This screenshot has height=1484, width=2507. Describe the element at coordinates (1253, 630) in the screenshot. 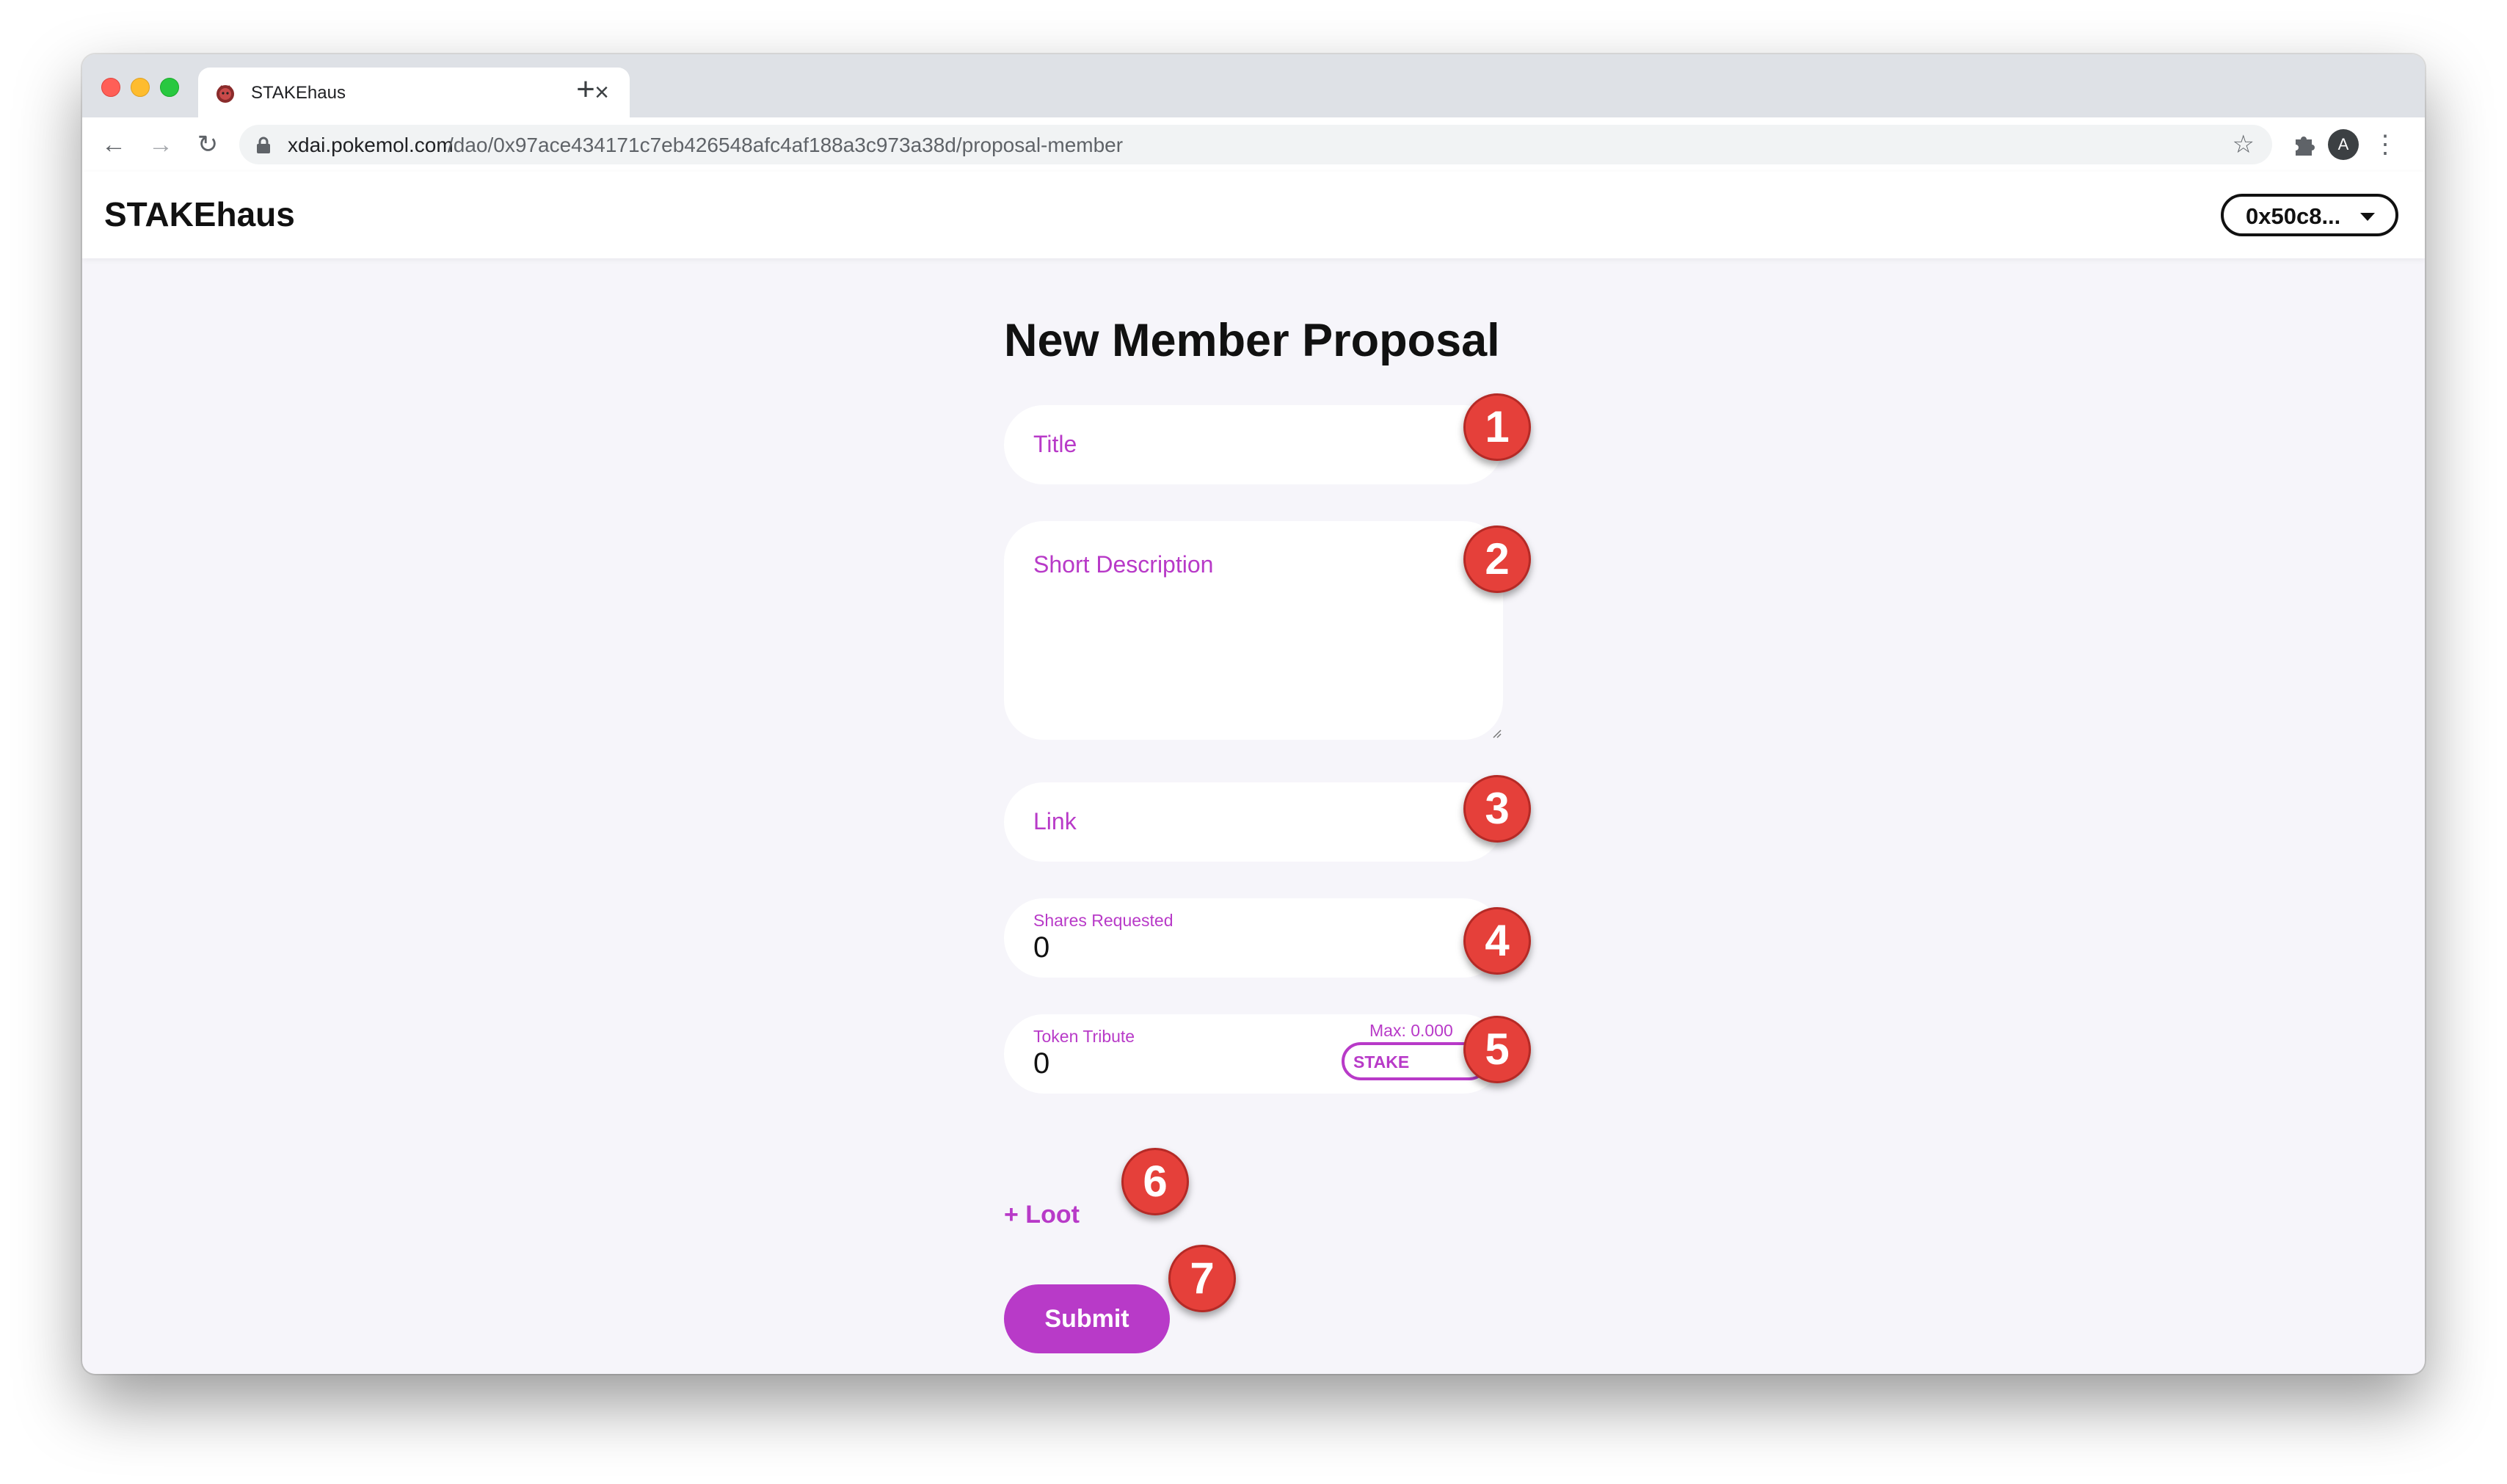

I see `description-textarea: Short Description` at that location.